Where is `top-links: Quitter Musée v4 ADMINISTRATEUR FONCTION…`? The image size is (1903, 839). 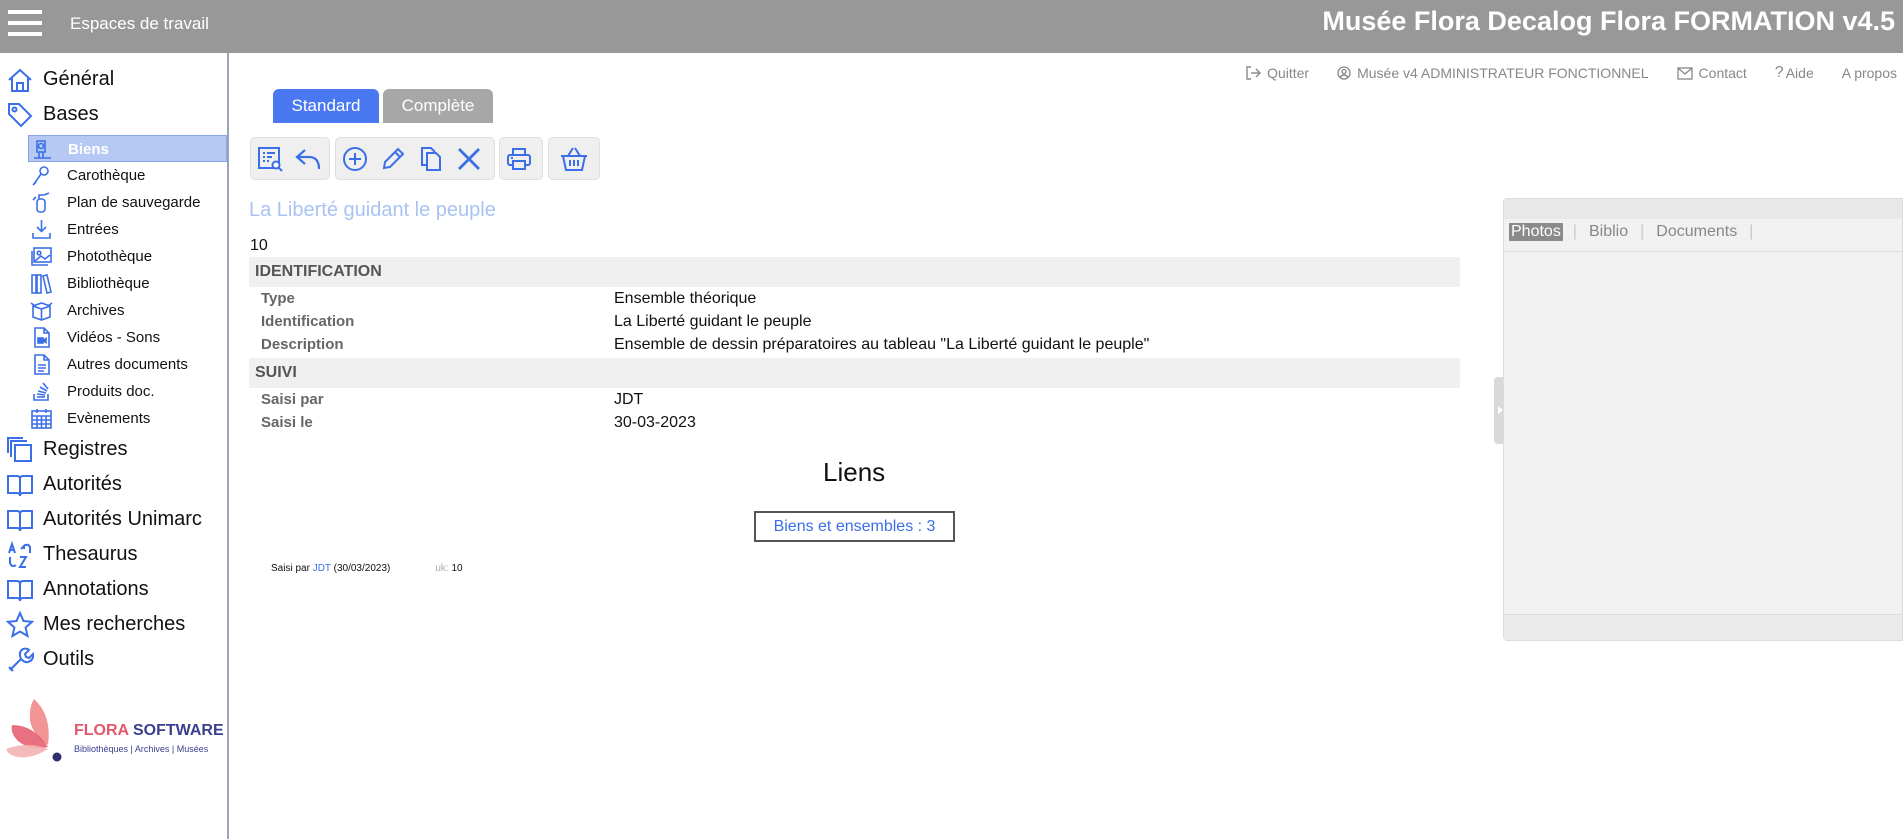 top-links: Quitter Musée v4 ADMINISTRATEUR FONCTION… is located at coordinates (1560, 73).